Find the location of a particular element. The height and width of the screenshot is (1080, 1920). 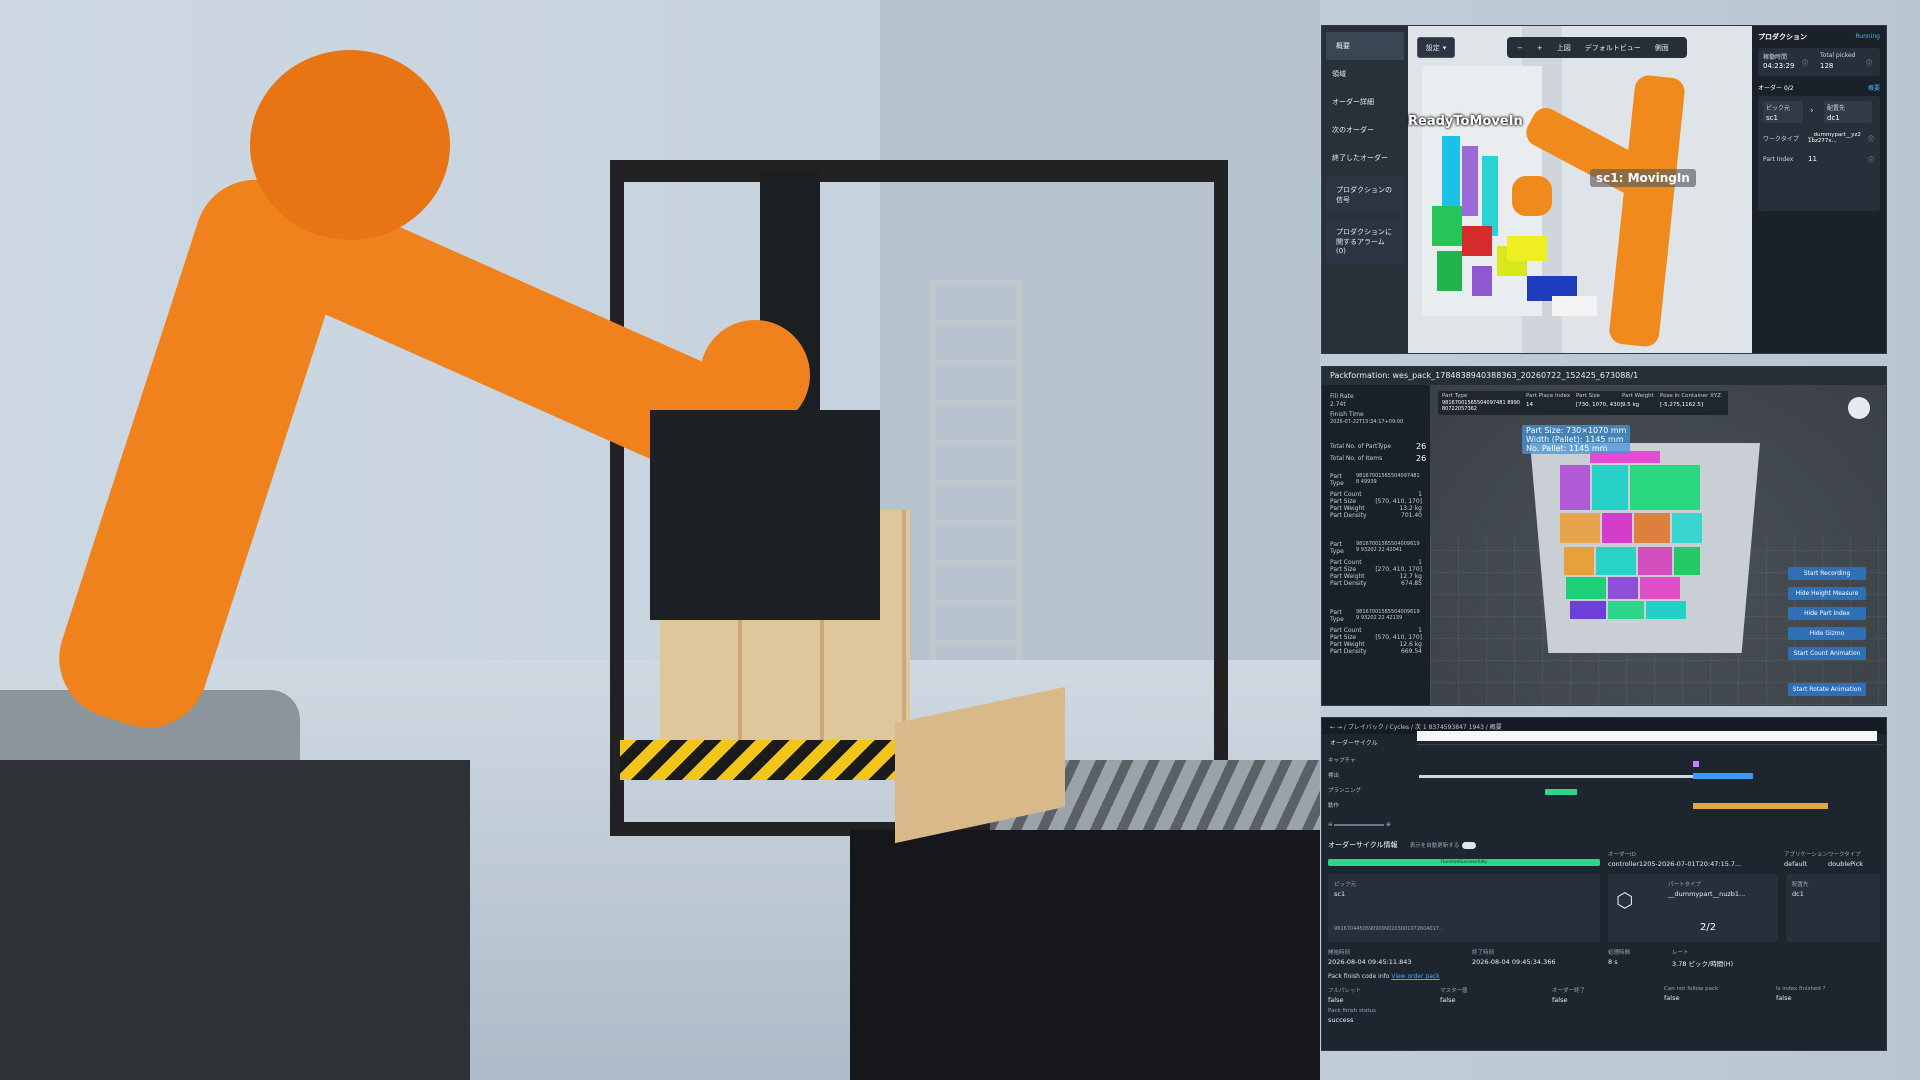

default-view-button: デフォルトビュー is located at coordinates (1613, 48).